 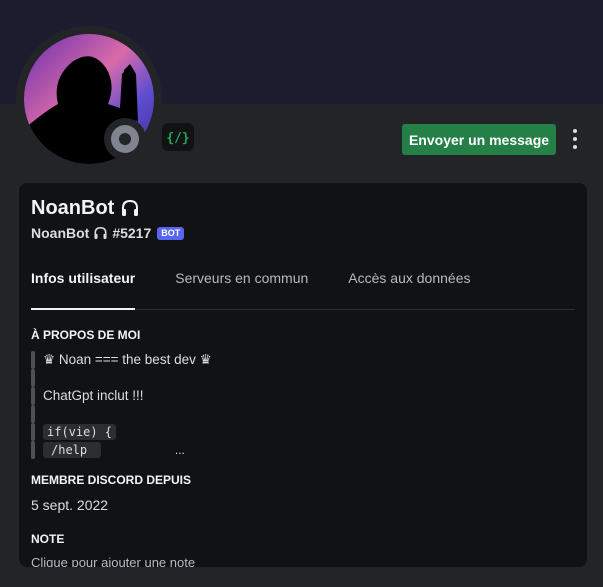 I want to click on note-field: Clique pour ajouter une note, so click(x=303, y=561).